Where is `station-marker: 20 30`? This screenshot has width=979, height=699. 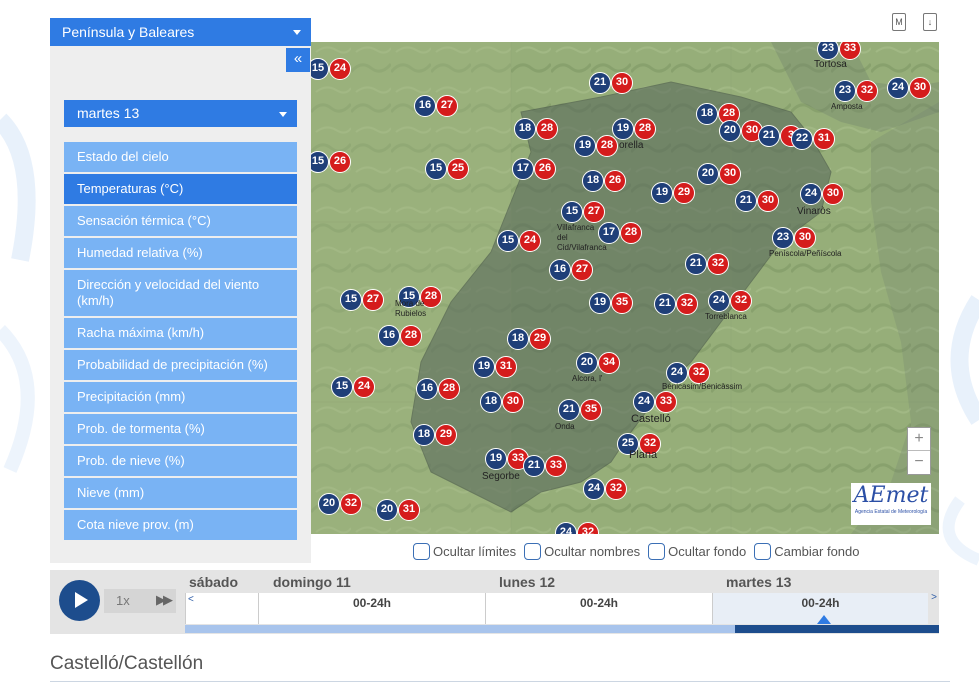
station-marker: 20 30 is located at coordinates (720, 174).